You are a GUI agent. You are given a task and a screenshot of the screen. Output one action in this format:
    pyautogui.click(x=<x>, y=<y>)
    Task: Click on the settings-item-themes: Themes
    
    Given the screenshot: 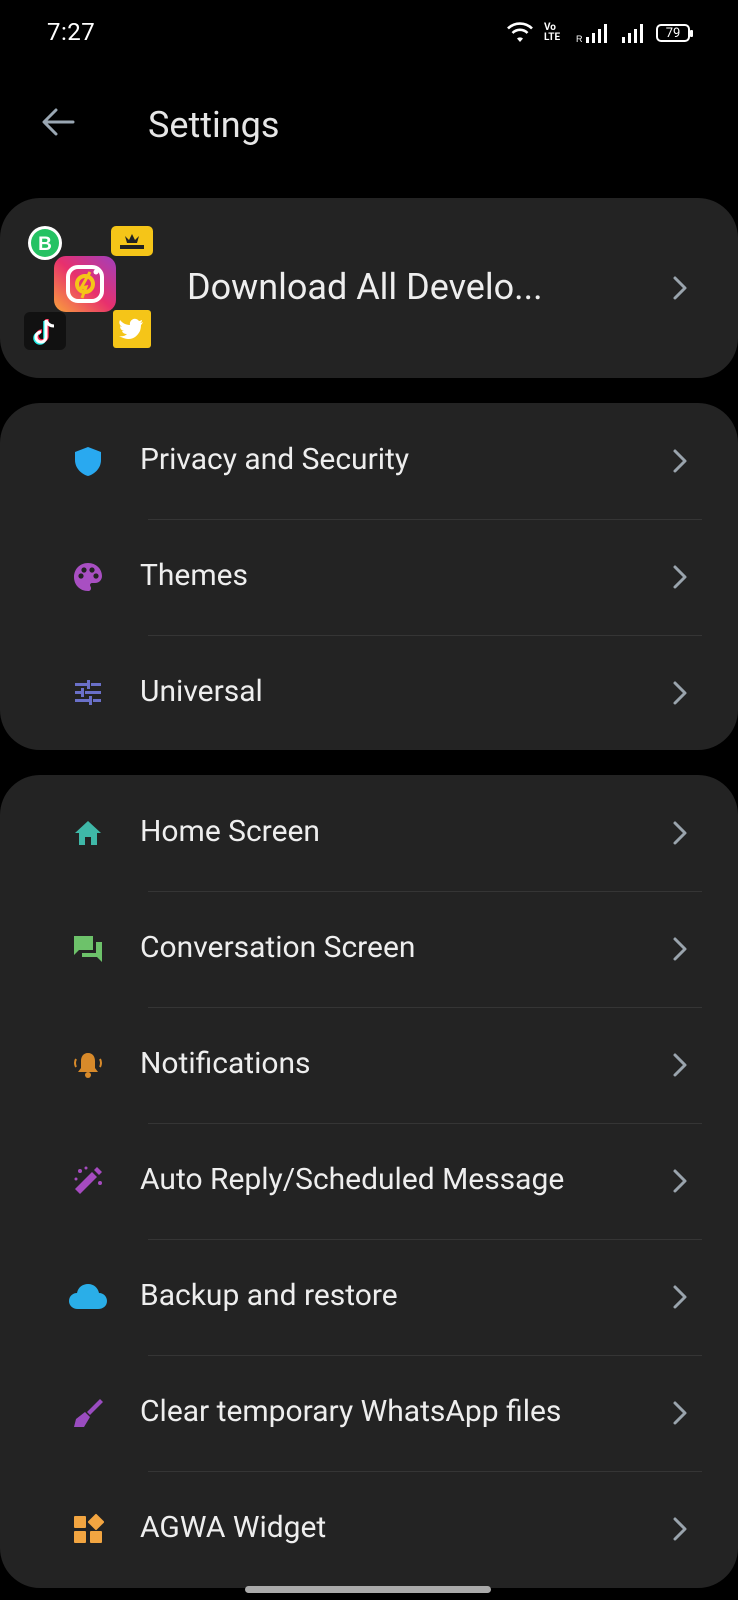 What is the action you would take?
    pyautogui.click(x=369, y=577)
    